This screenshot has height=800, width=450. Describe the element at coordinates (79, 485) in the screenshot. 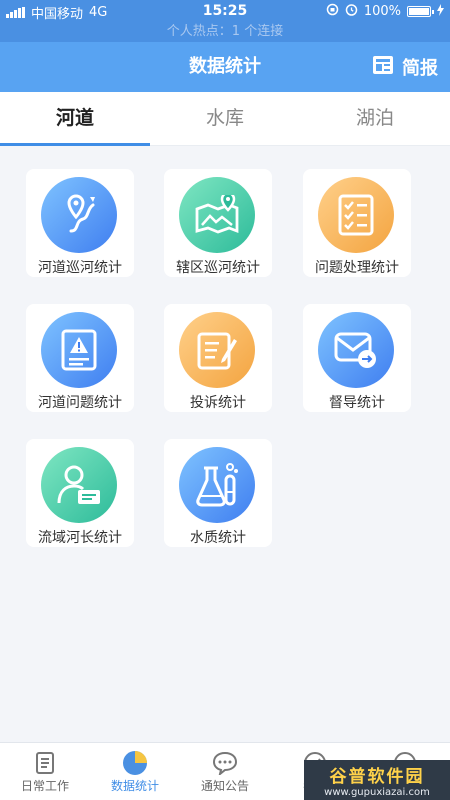

I see `person-card-icon` at that location.